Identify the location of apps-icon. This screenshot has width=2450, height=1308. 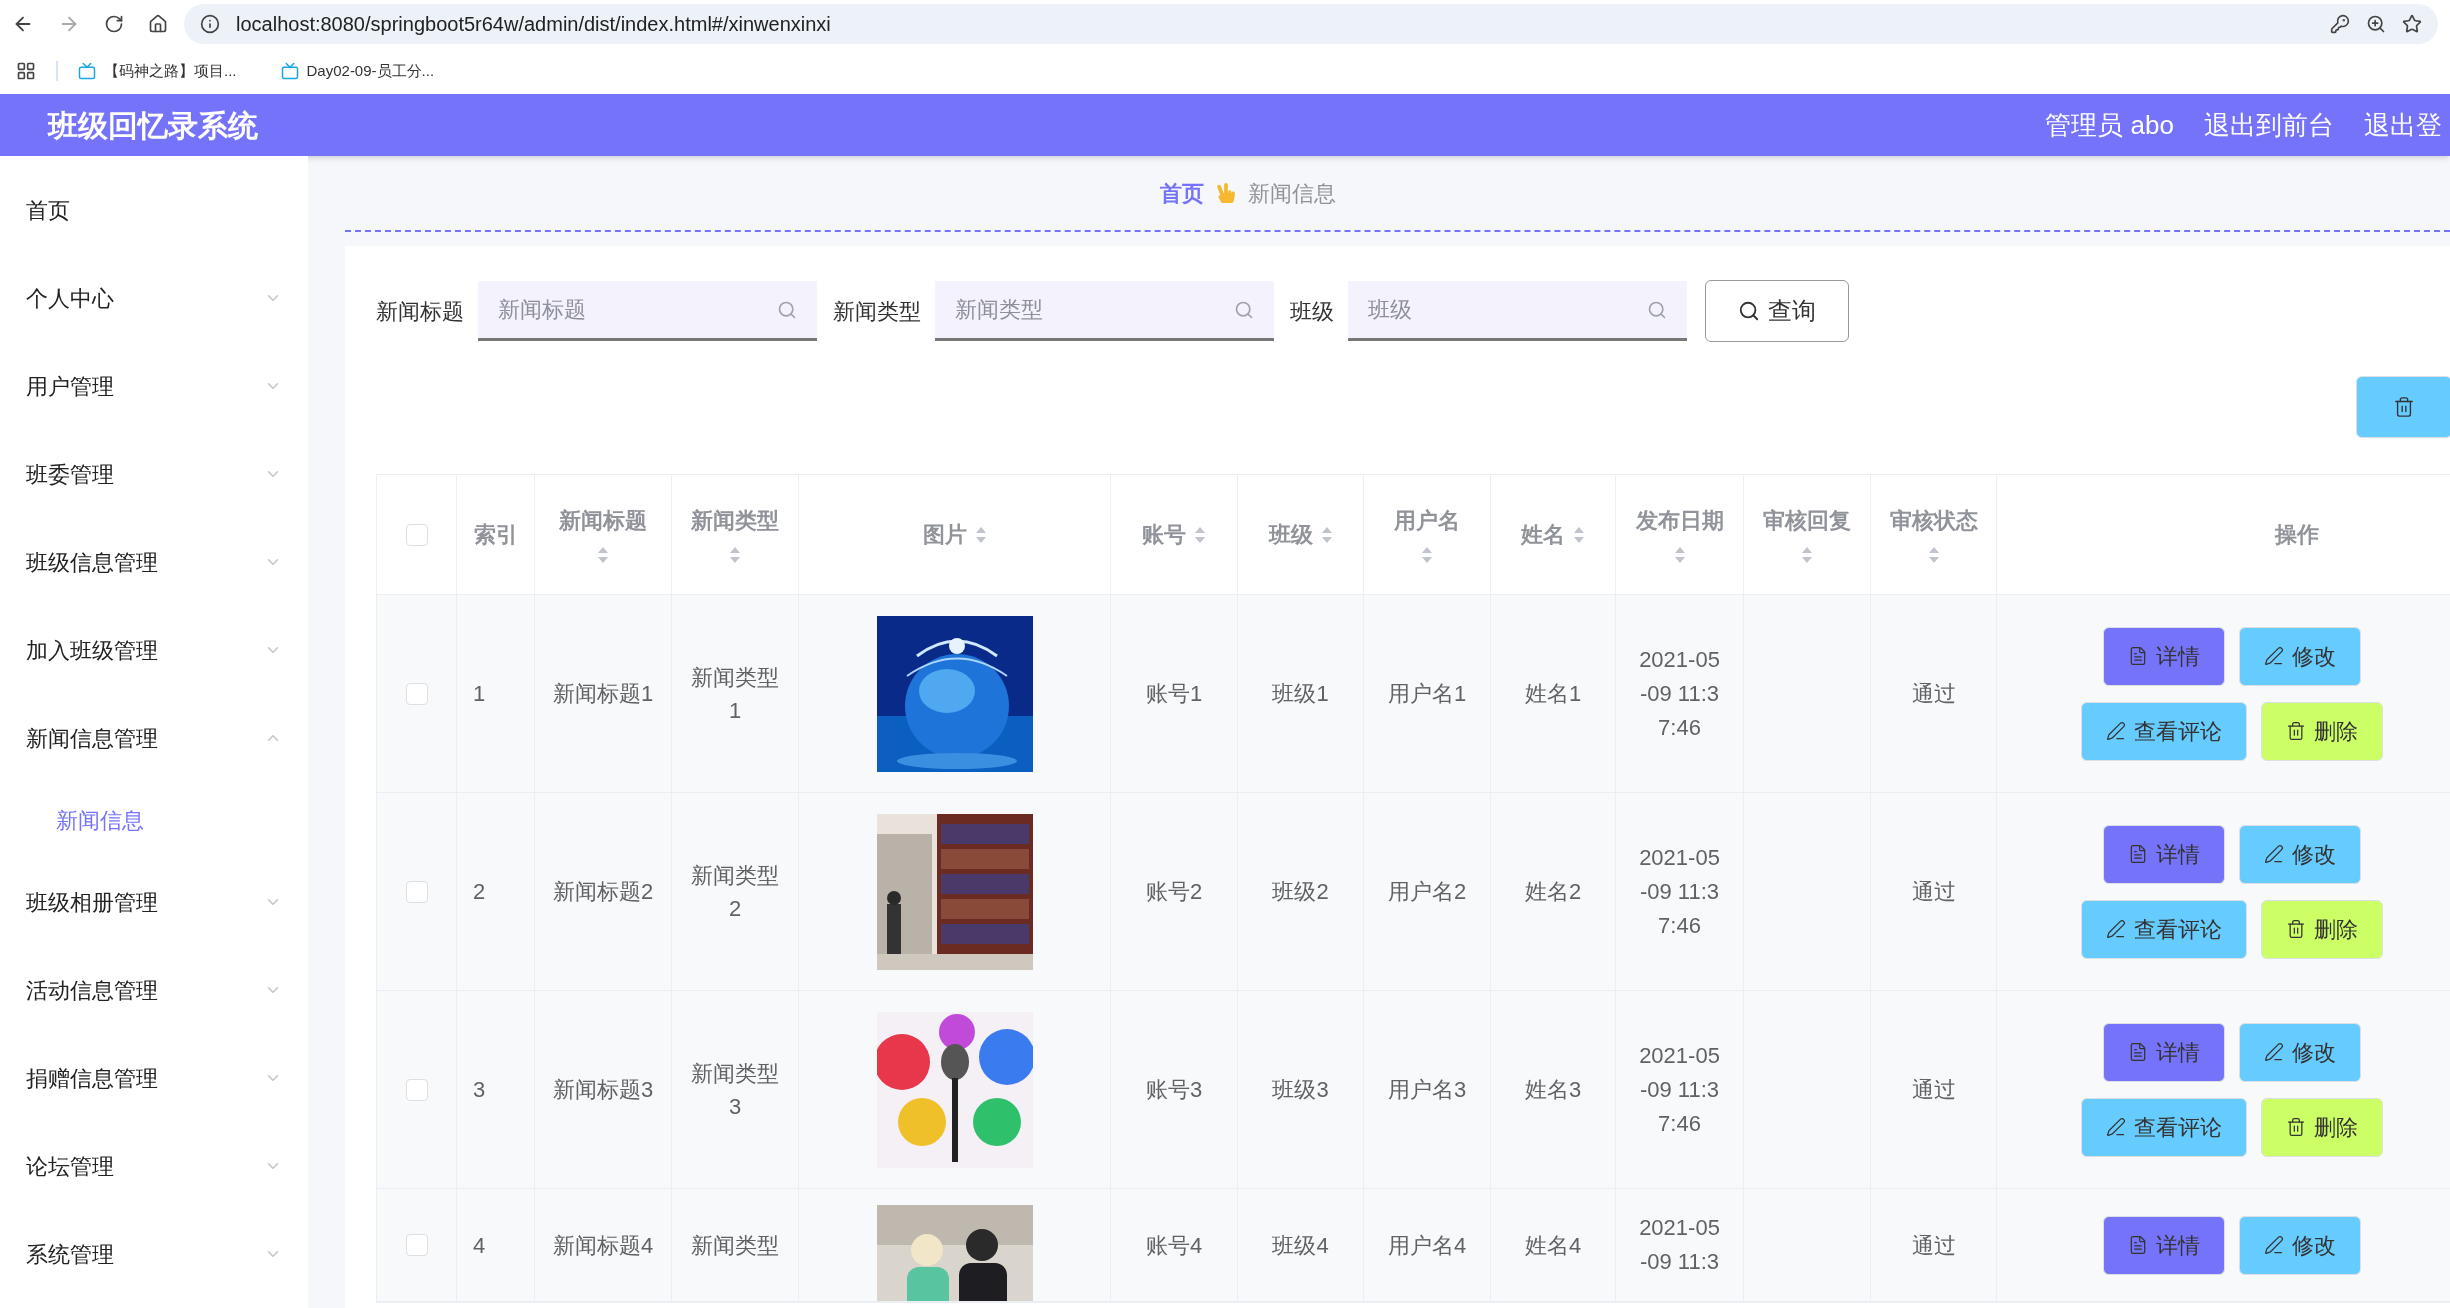
(26, 71).